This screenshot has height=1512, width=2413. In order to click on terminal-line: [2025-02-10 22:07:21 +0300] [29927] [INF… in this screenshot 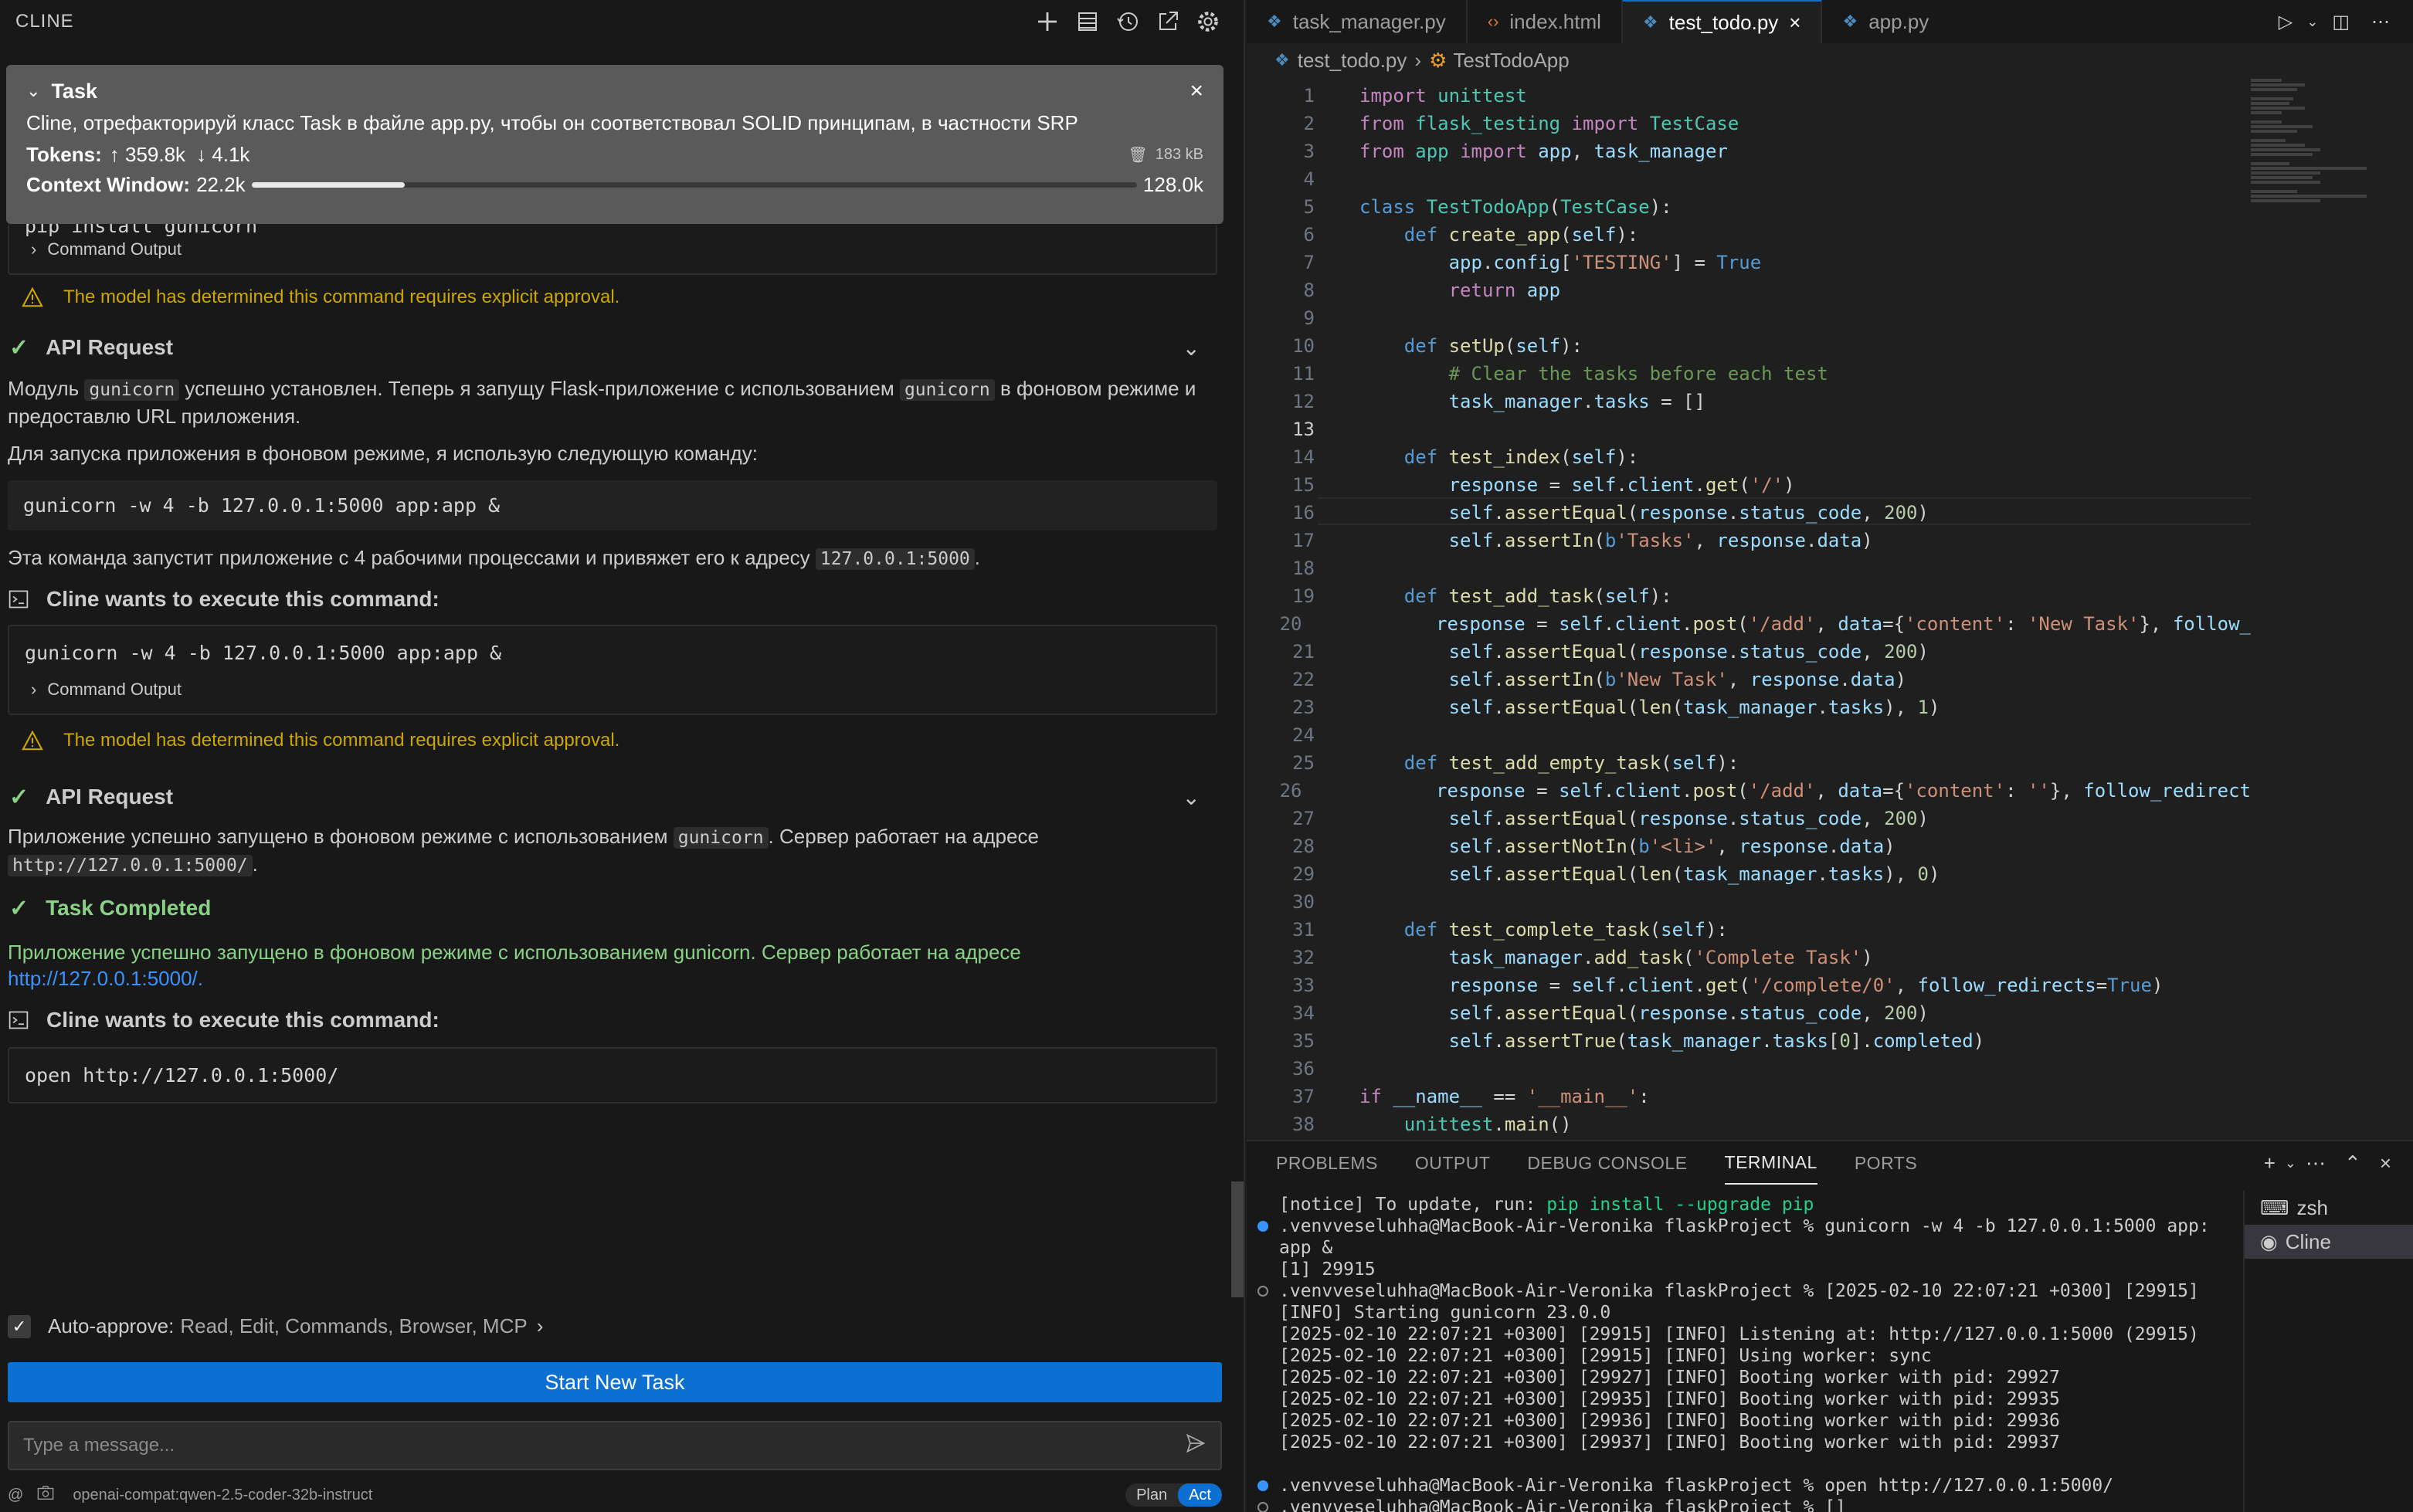, I will do `click(1670, 1378)`.